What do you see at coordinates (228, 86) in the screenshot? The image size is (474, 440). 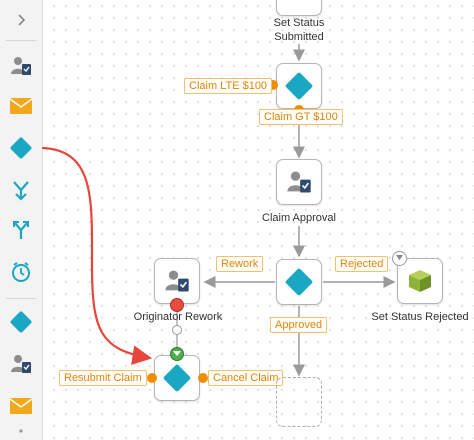 I see `claim-lte-label: Claim LTE $100` at bounding box center [228, 86].